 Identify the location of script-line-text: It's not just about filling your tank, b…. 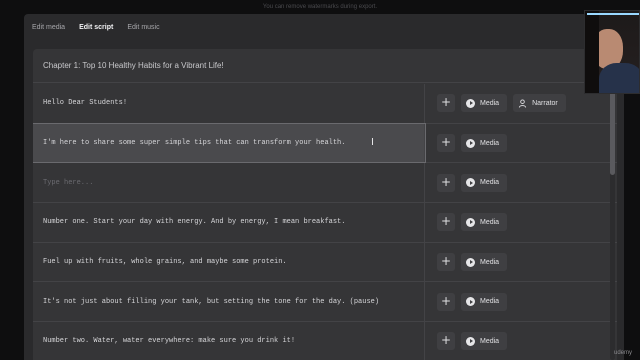
(229, 302).